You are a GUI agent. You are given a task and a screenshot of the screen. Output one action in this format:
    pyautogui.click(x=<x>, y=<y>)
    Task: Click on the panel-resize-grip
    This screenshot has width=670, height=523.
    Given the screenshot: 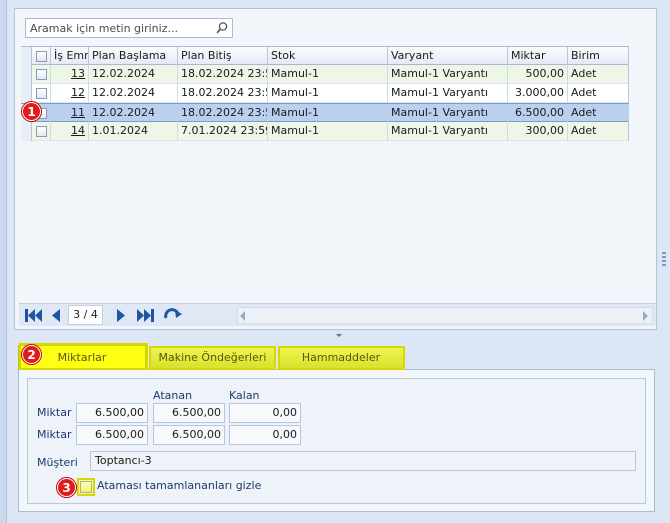 What is the action you would take?
    pyautogui.click(x=664, y=260)
    